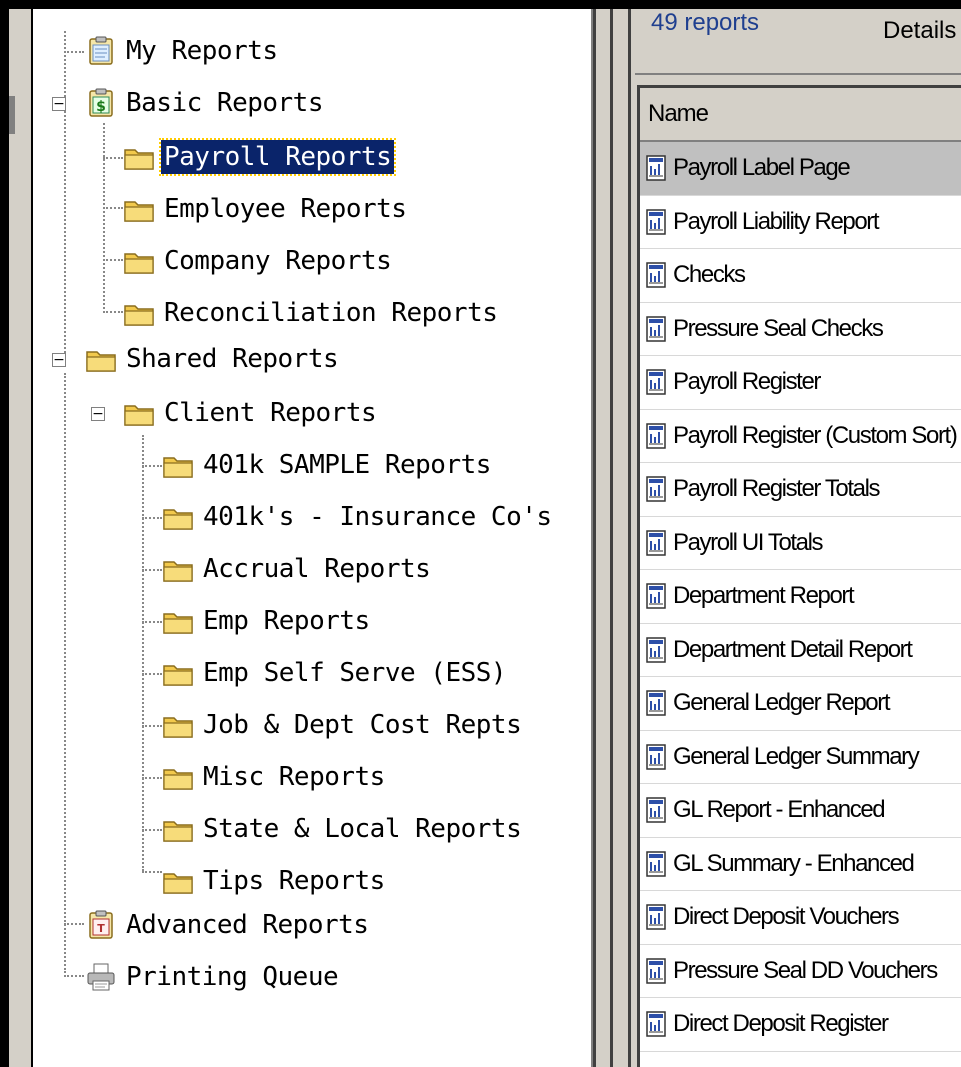 The image size is (961, 1067). I want to click on report-name: Payroll Liability Report, so click(776, 221).